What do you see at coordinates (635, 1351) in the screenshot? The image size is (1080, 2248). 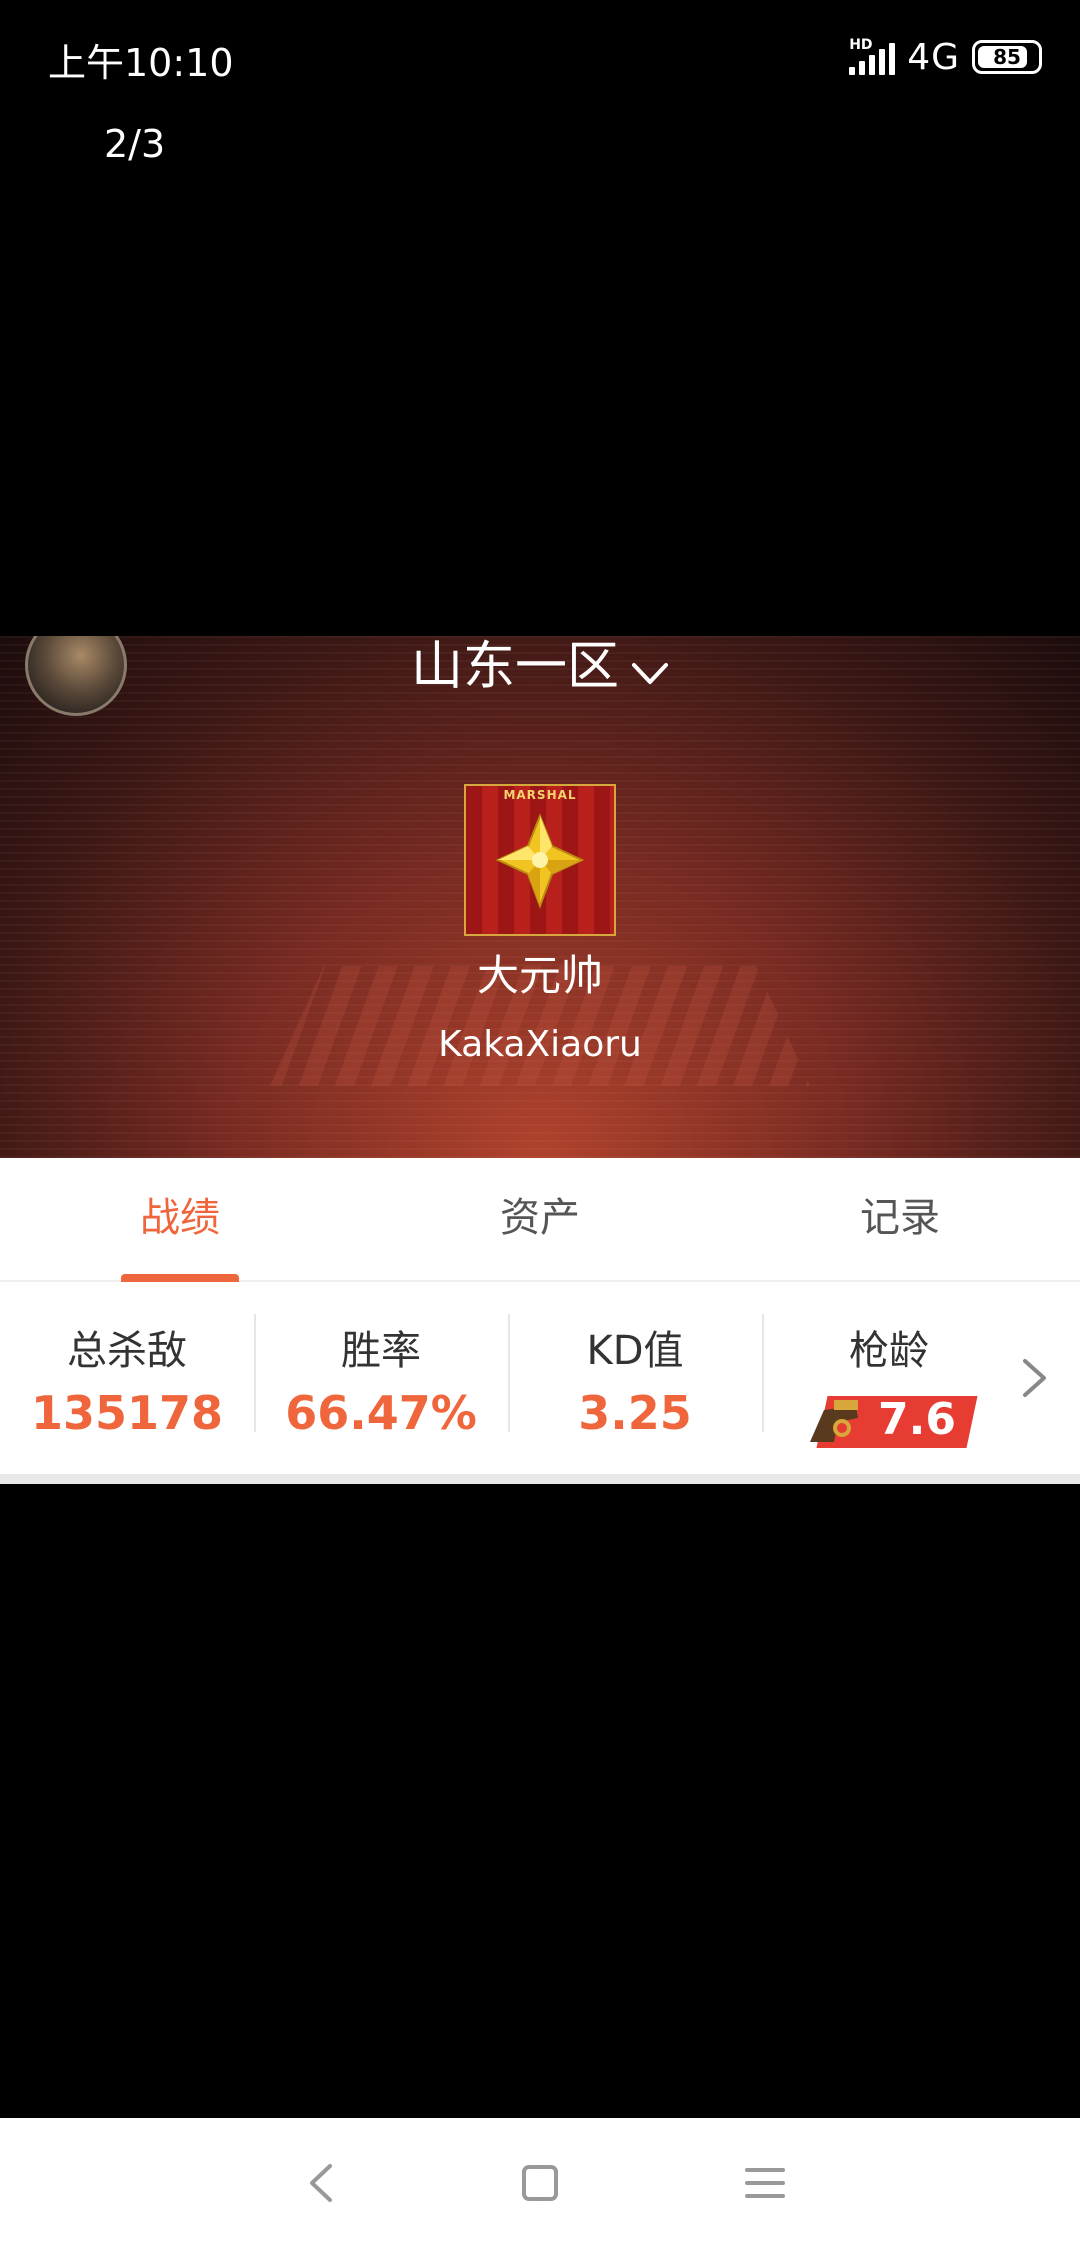 I see `stat-label: KD值` at bounding box center [635, 1351].